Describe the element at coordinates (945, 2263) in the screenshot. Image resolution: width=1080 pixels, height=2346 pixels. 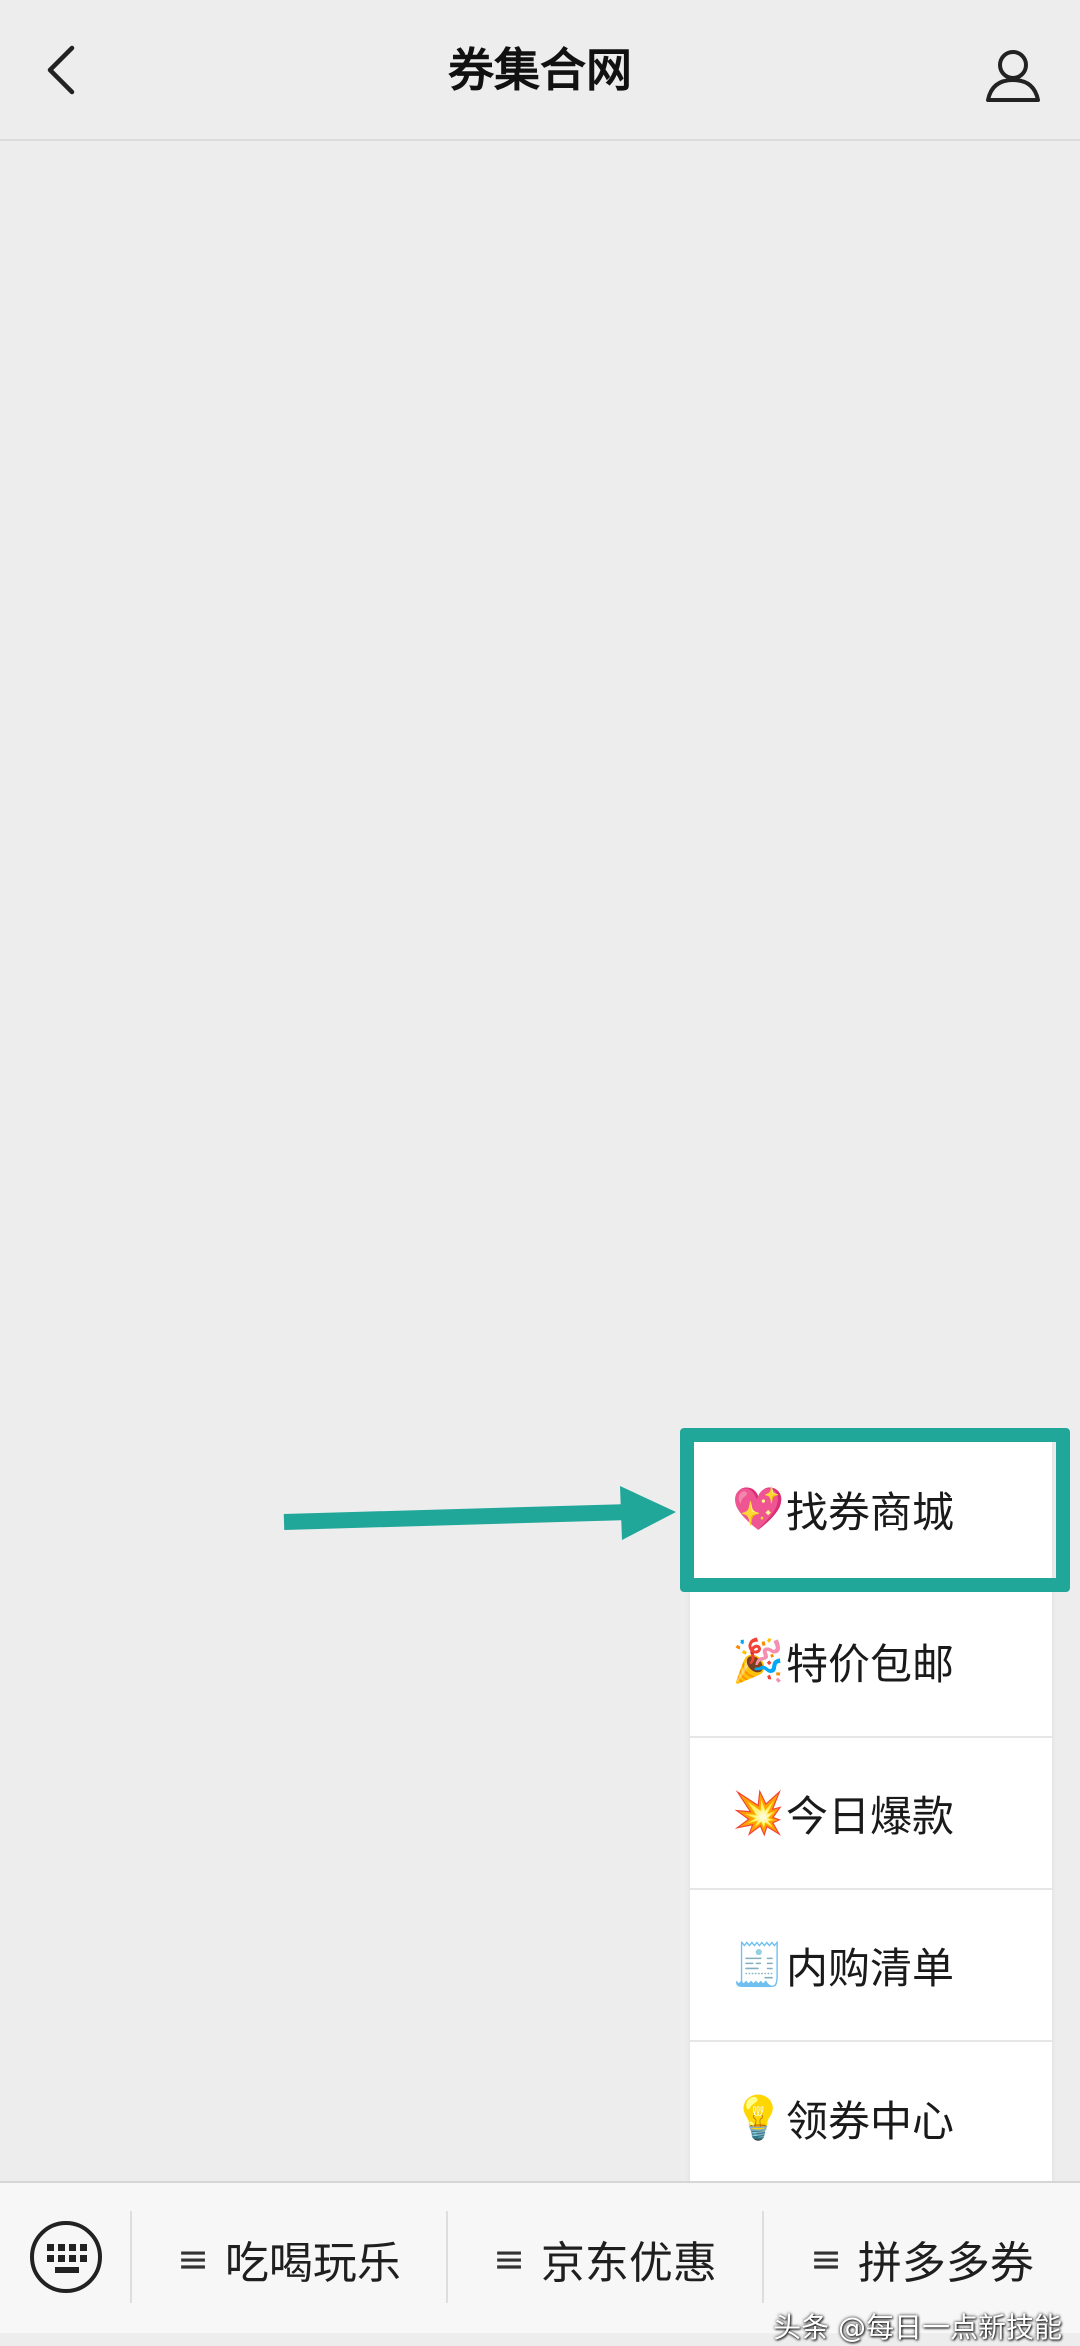
I see `tab-label: 拼多多券` at that location.